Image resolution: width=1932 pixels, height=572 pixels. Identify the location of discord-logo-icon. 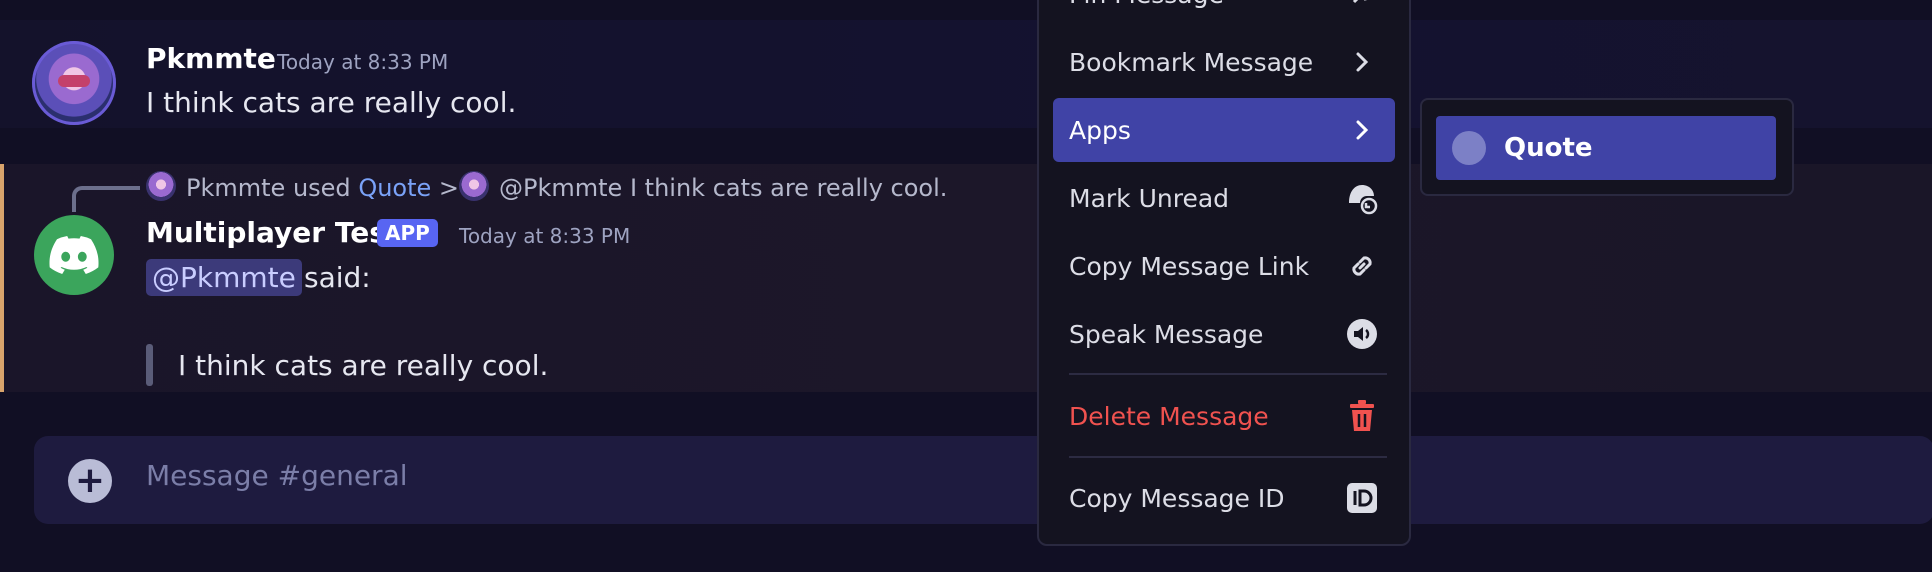
(74, 255).